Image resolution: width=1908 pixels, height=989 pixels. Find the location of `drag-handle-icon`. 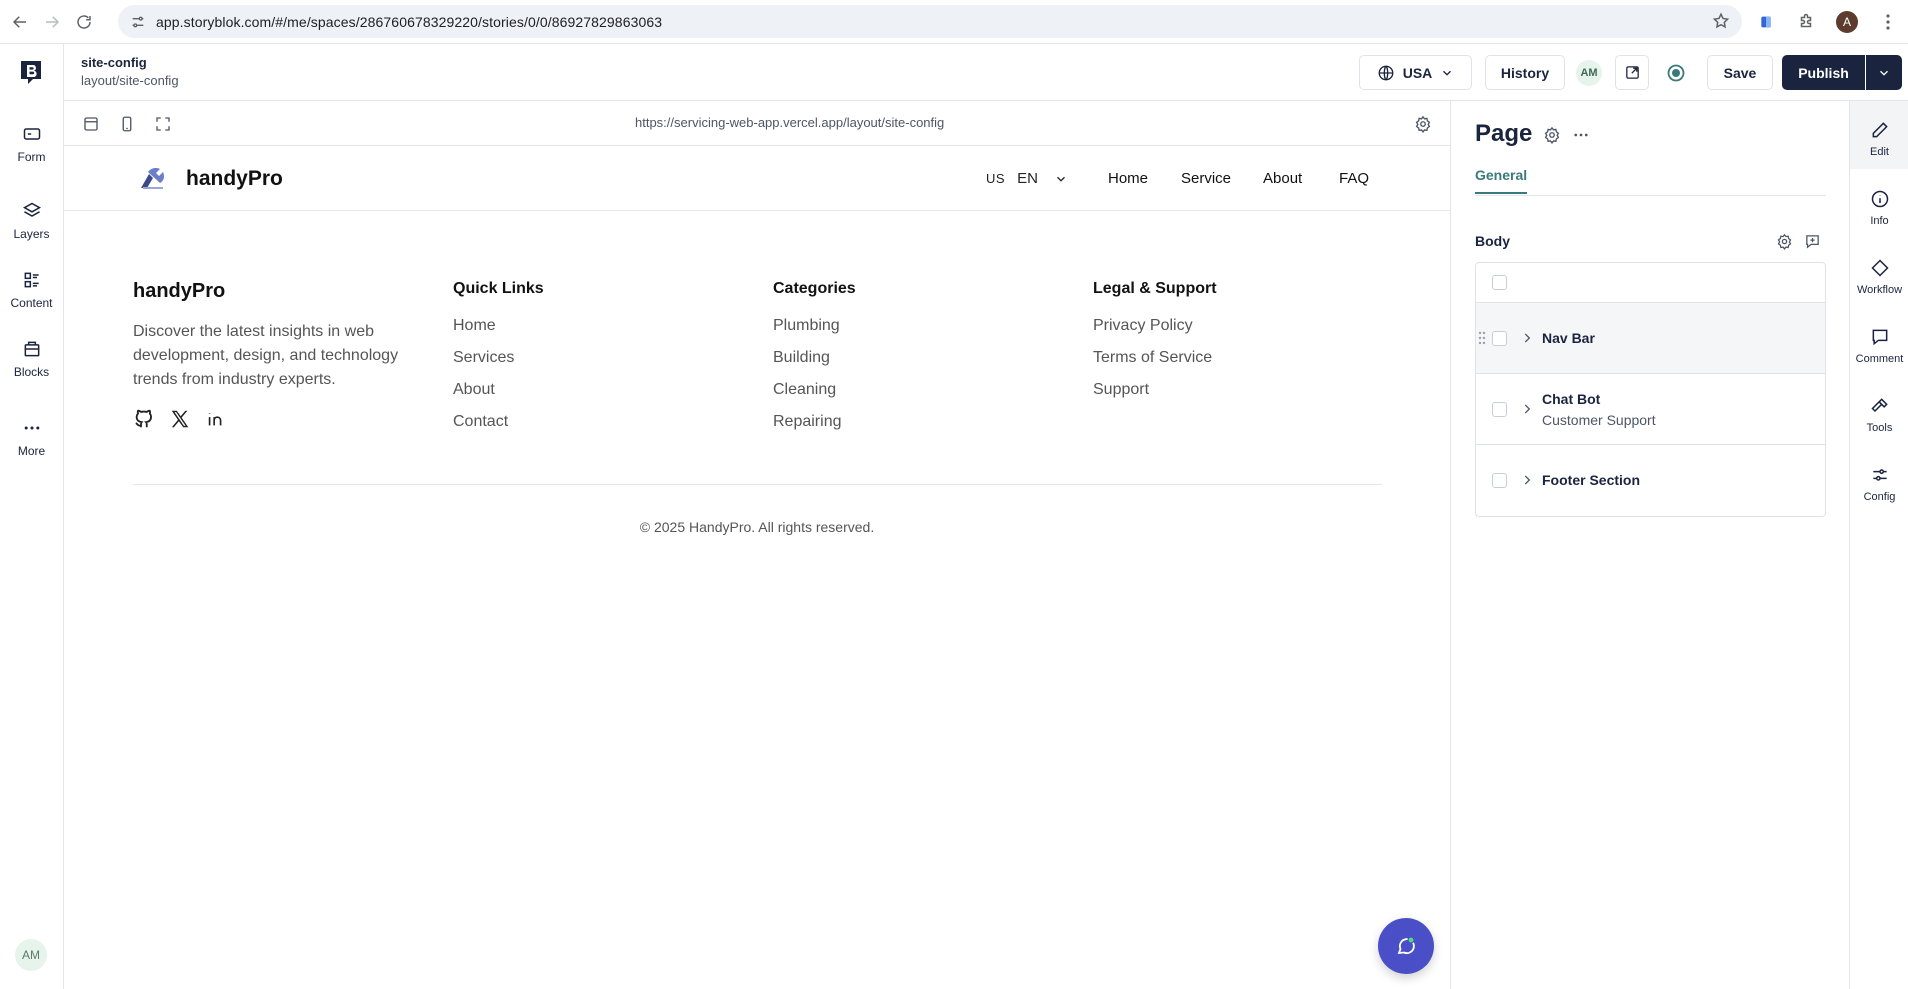

drag-handle-icon is located at coordinates (1482, 338).